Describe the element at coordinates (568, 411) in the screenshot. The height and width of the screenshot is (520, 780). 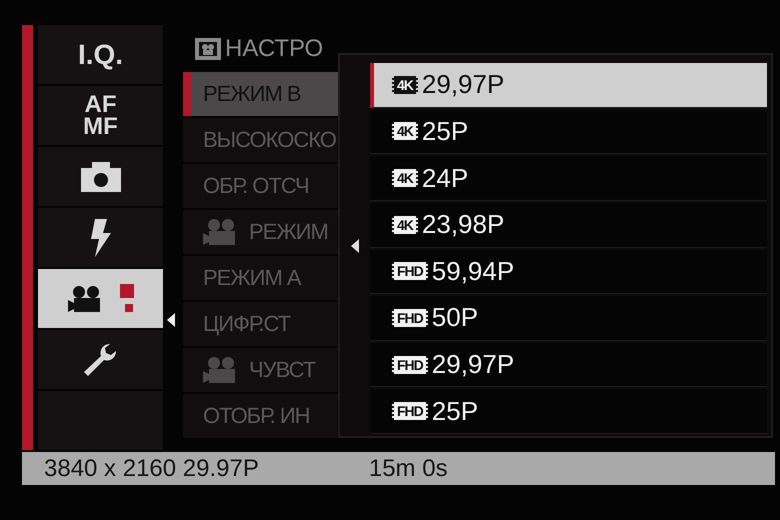
I see `option-item: FHD 25P` at that location.